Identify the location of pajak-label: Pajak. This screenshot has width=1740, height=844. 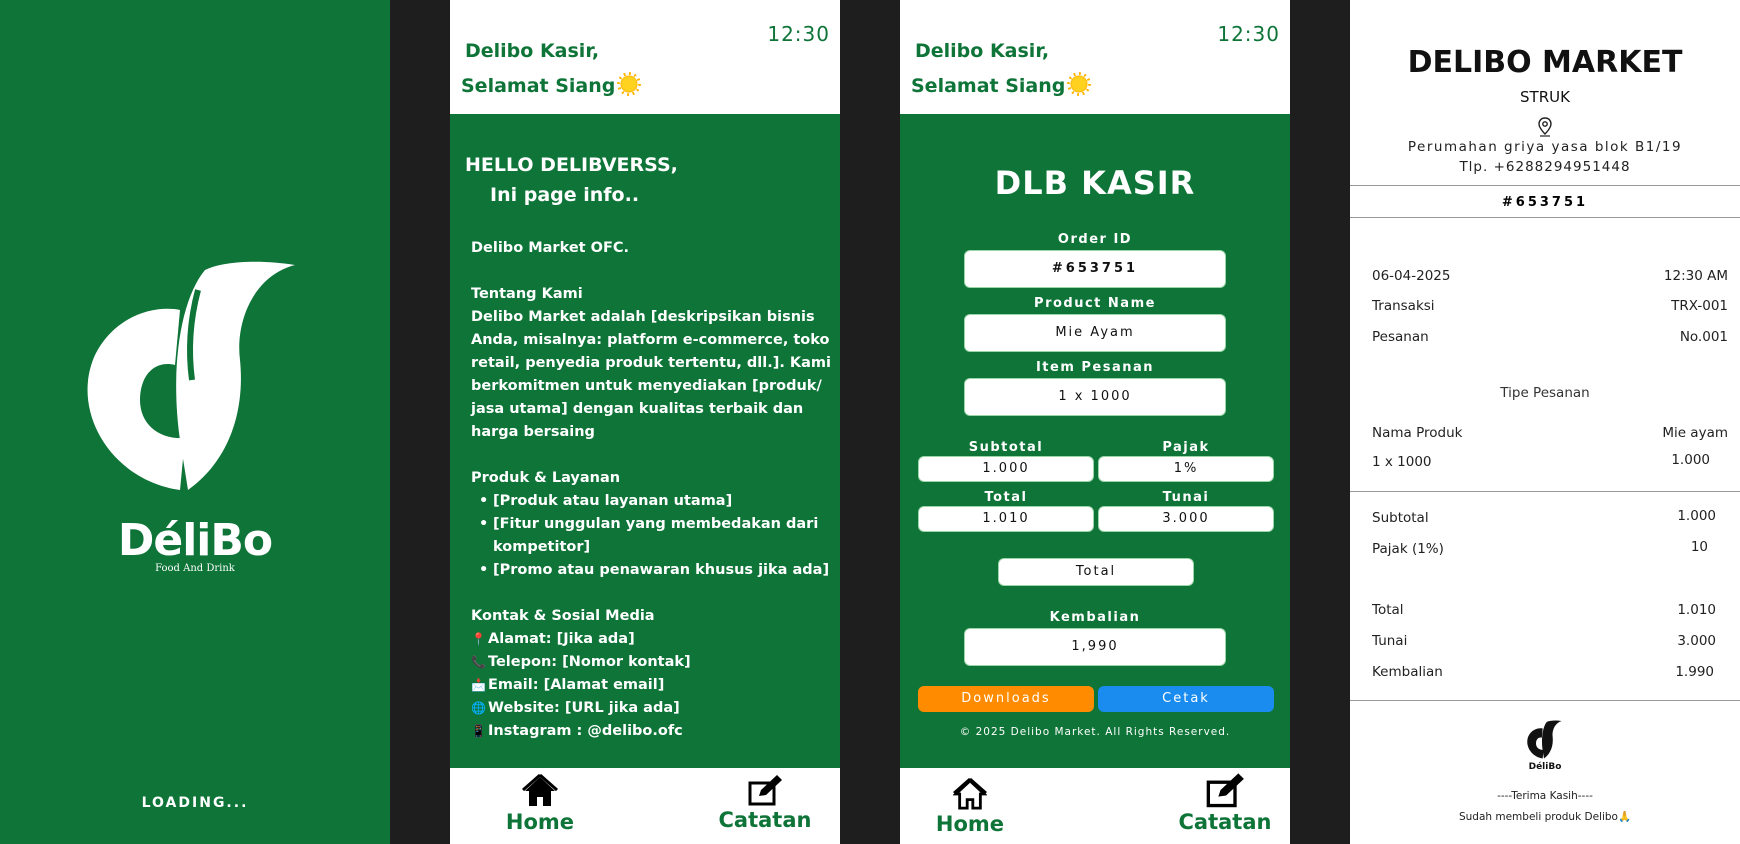
(1186, 447).